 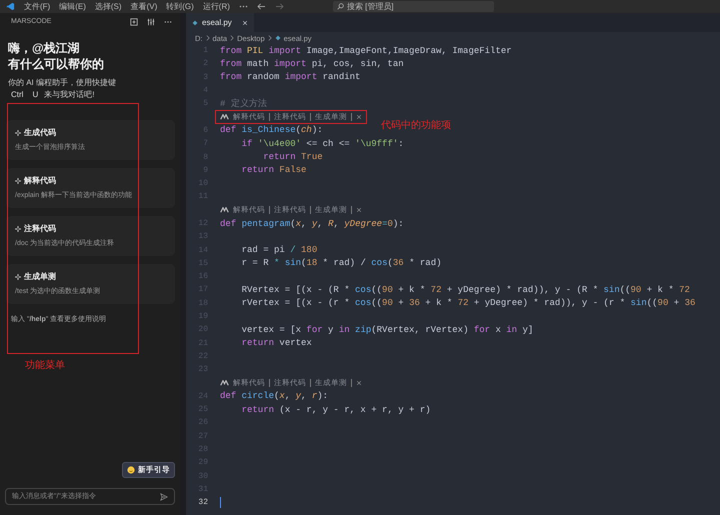 What do you see at coordinates (335, 409) in the screenshot?
I see `code-line: return (x - r, y - r, x + r, y + r)` at bounding box center [335, 409].